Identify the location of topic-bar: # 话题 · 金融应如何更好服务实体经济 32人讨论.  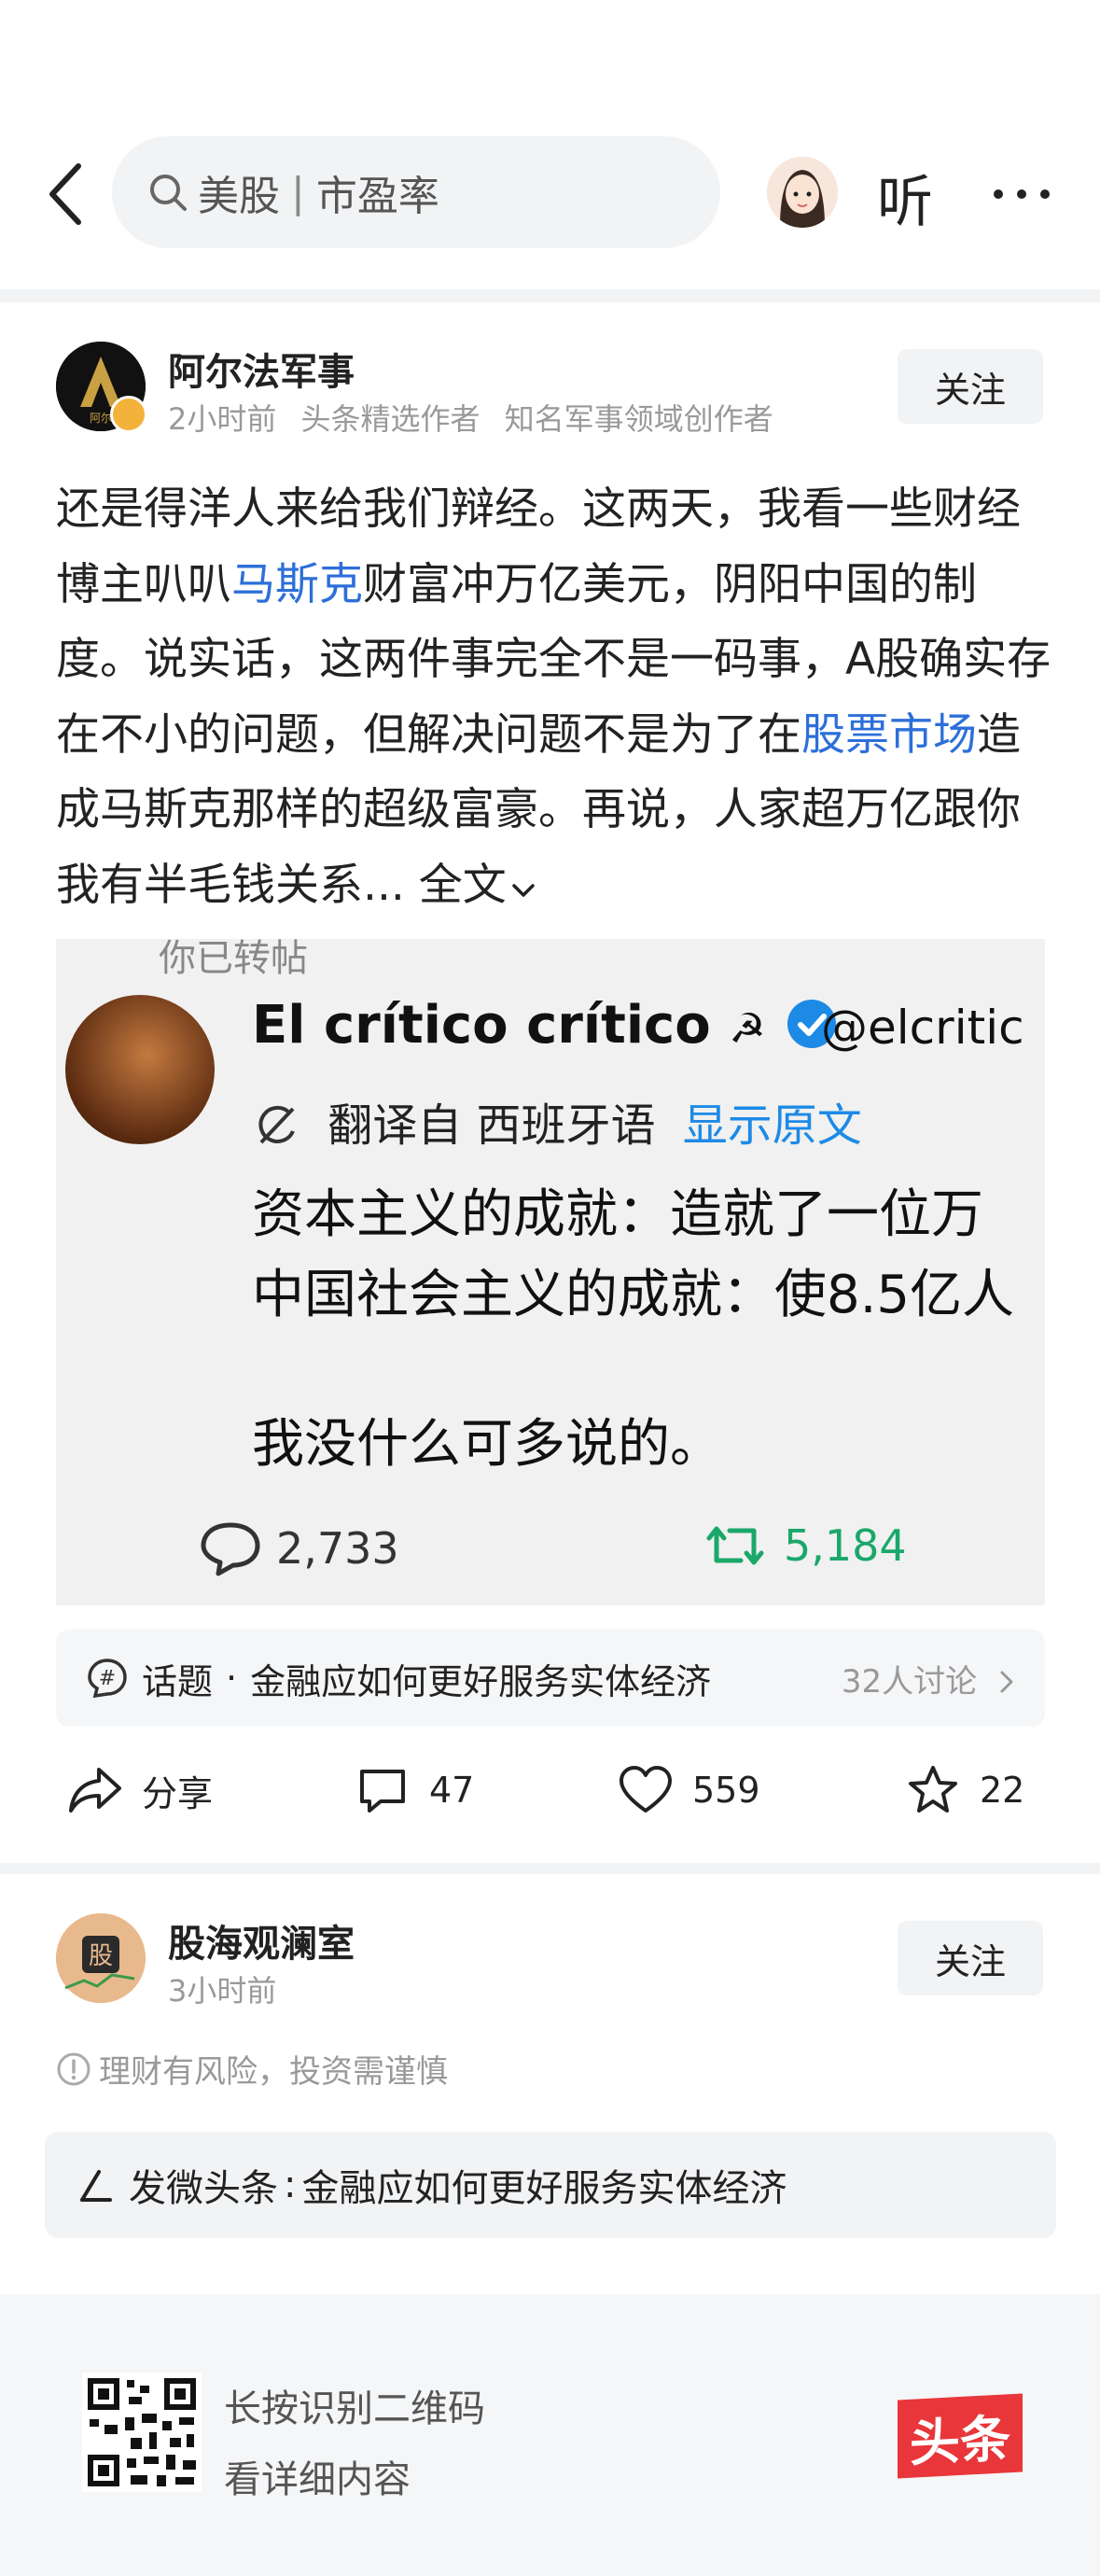
(550, 1678).